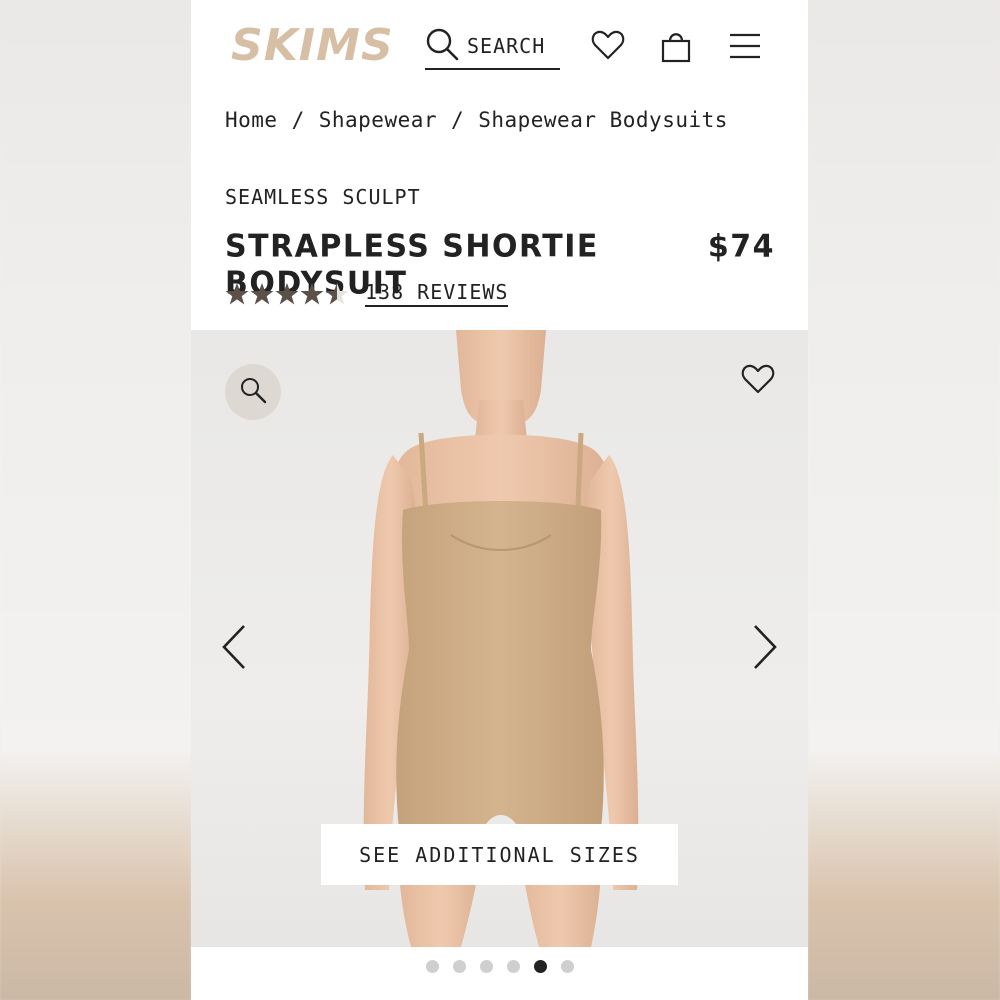  Describe the element at coordinates (745, 47) in the screenshot. I see `hamburger-menu-icon` at that location.